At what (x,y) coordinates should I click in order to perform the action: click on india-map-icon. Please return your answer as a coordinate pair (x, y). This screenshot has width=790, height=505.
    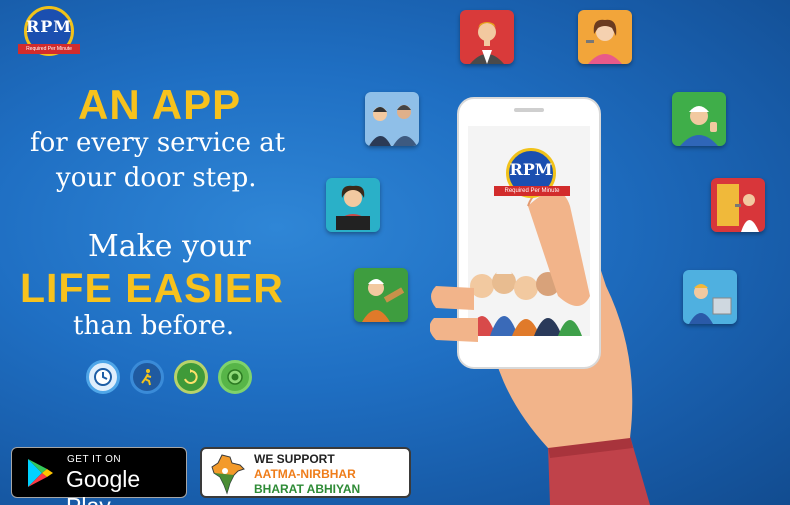
    Looking at the image, I should click on (228, 474).